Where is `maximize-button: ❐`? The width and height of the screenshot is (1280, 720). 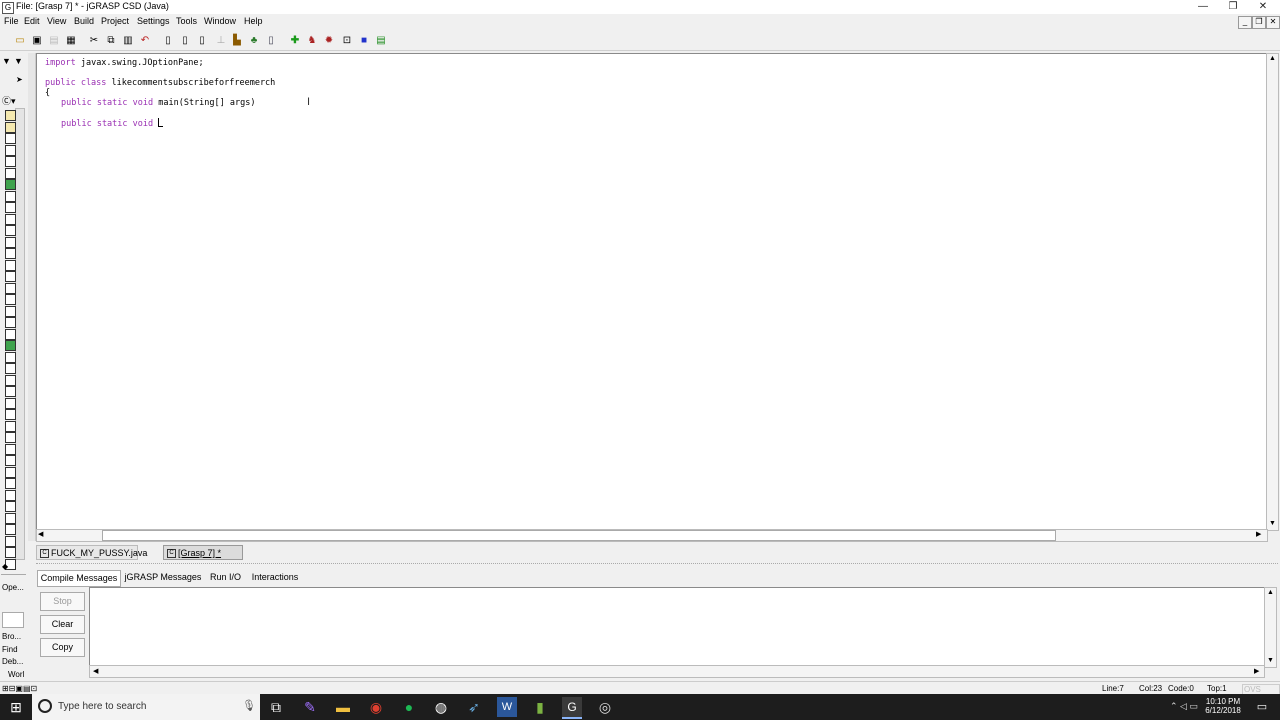
maximize-button: ❐ is located at coordinates (1233, 7).